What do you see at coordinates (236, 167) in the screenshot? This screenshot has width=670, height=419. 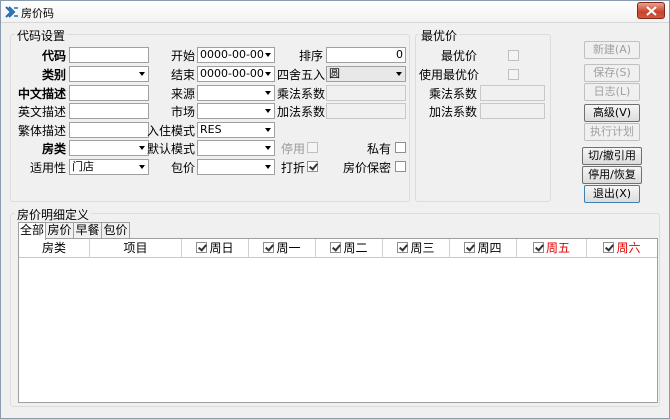 I see `package-select` at bounding box center [236, 167].